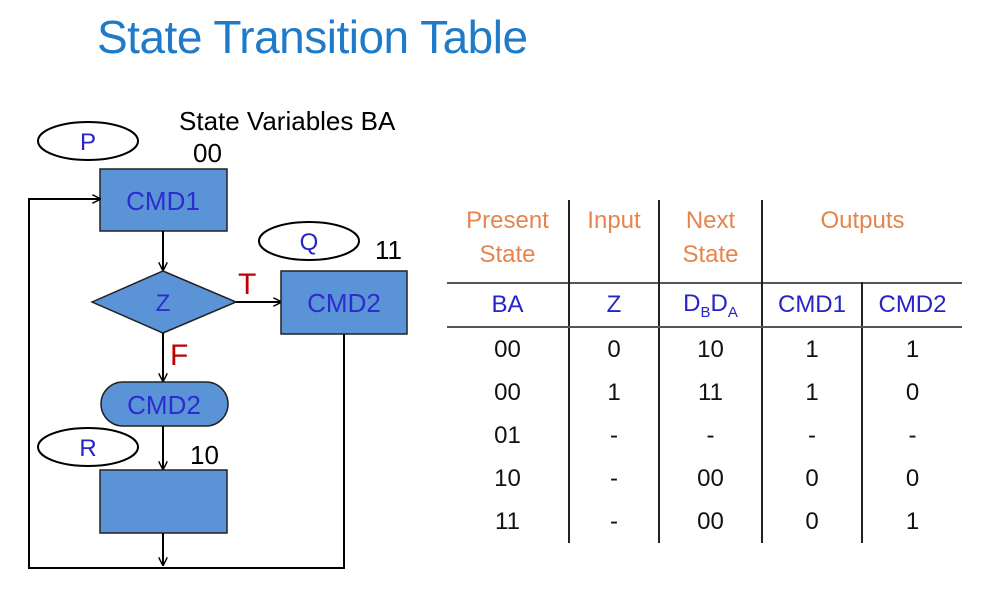  I want to click on state-q-code: 11, so click(388, 250).